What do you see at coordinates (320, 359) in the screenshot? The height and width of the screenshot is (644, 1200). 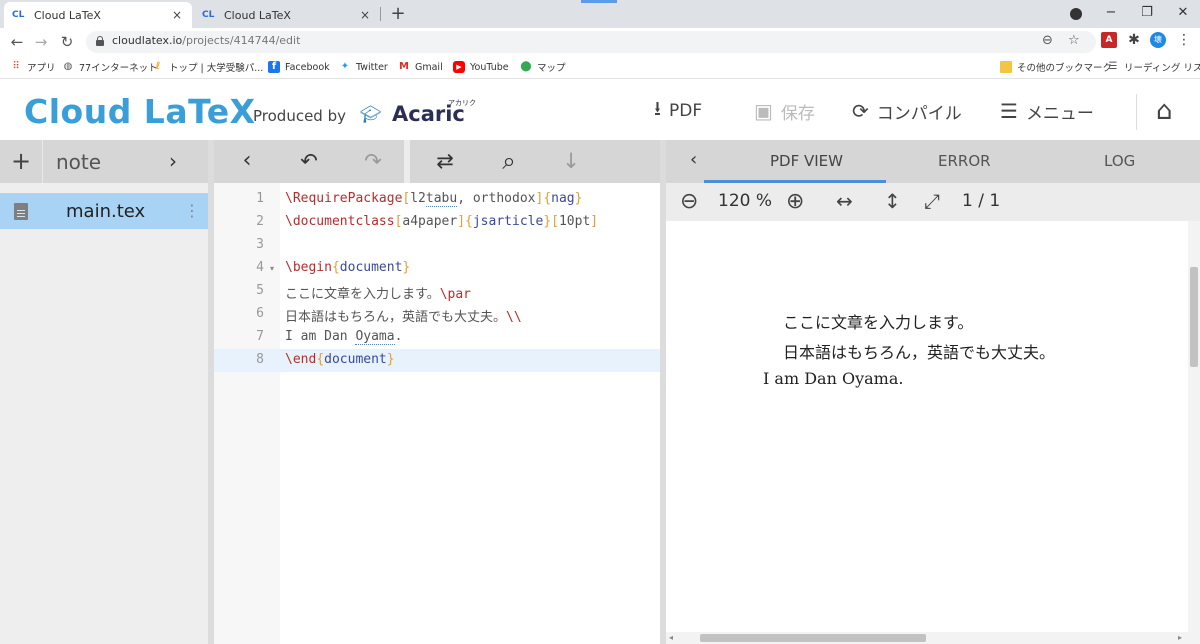 I see `bracket: {` at bounding box center [320, 359].